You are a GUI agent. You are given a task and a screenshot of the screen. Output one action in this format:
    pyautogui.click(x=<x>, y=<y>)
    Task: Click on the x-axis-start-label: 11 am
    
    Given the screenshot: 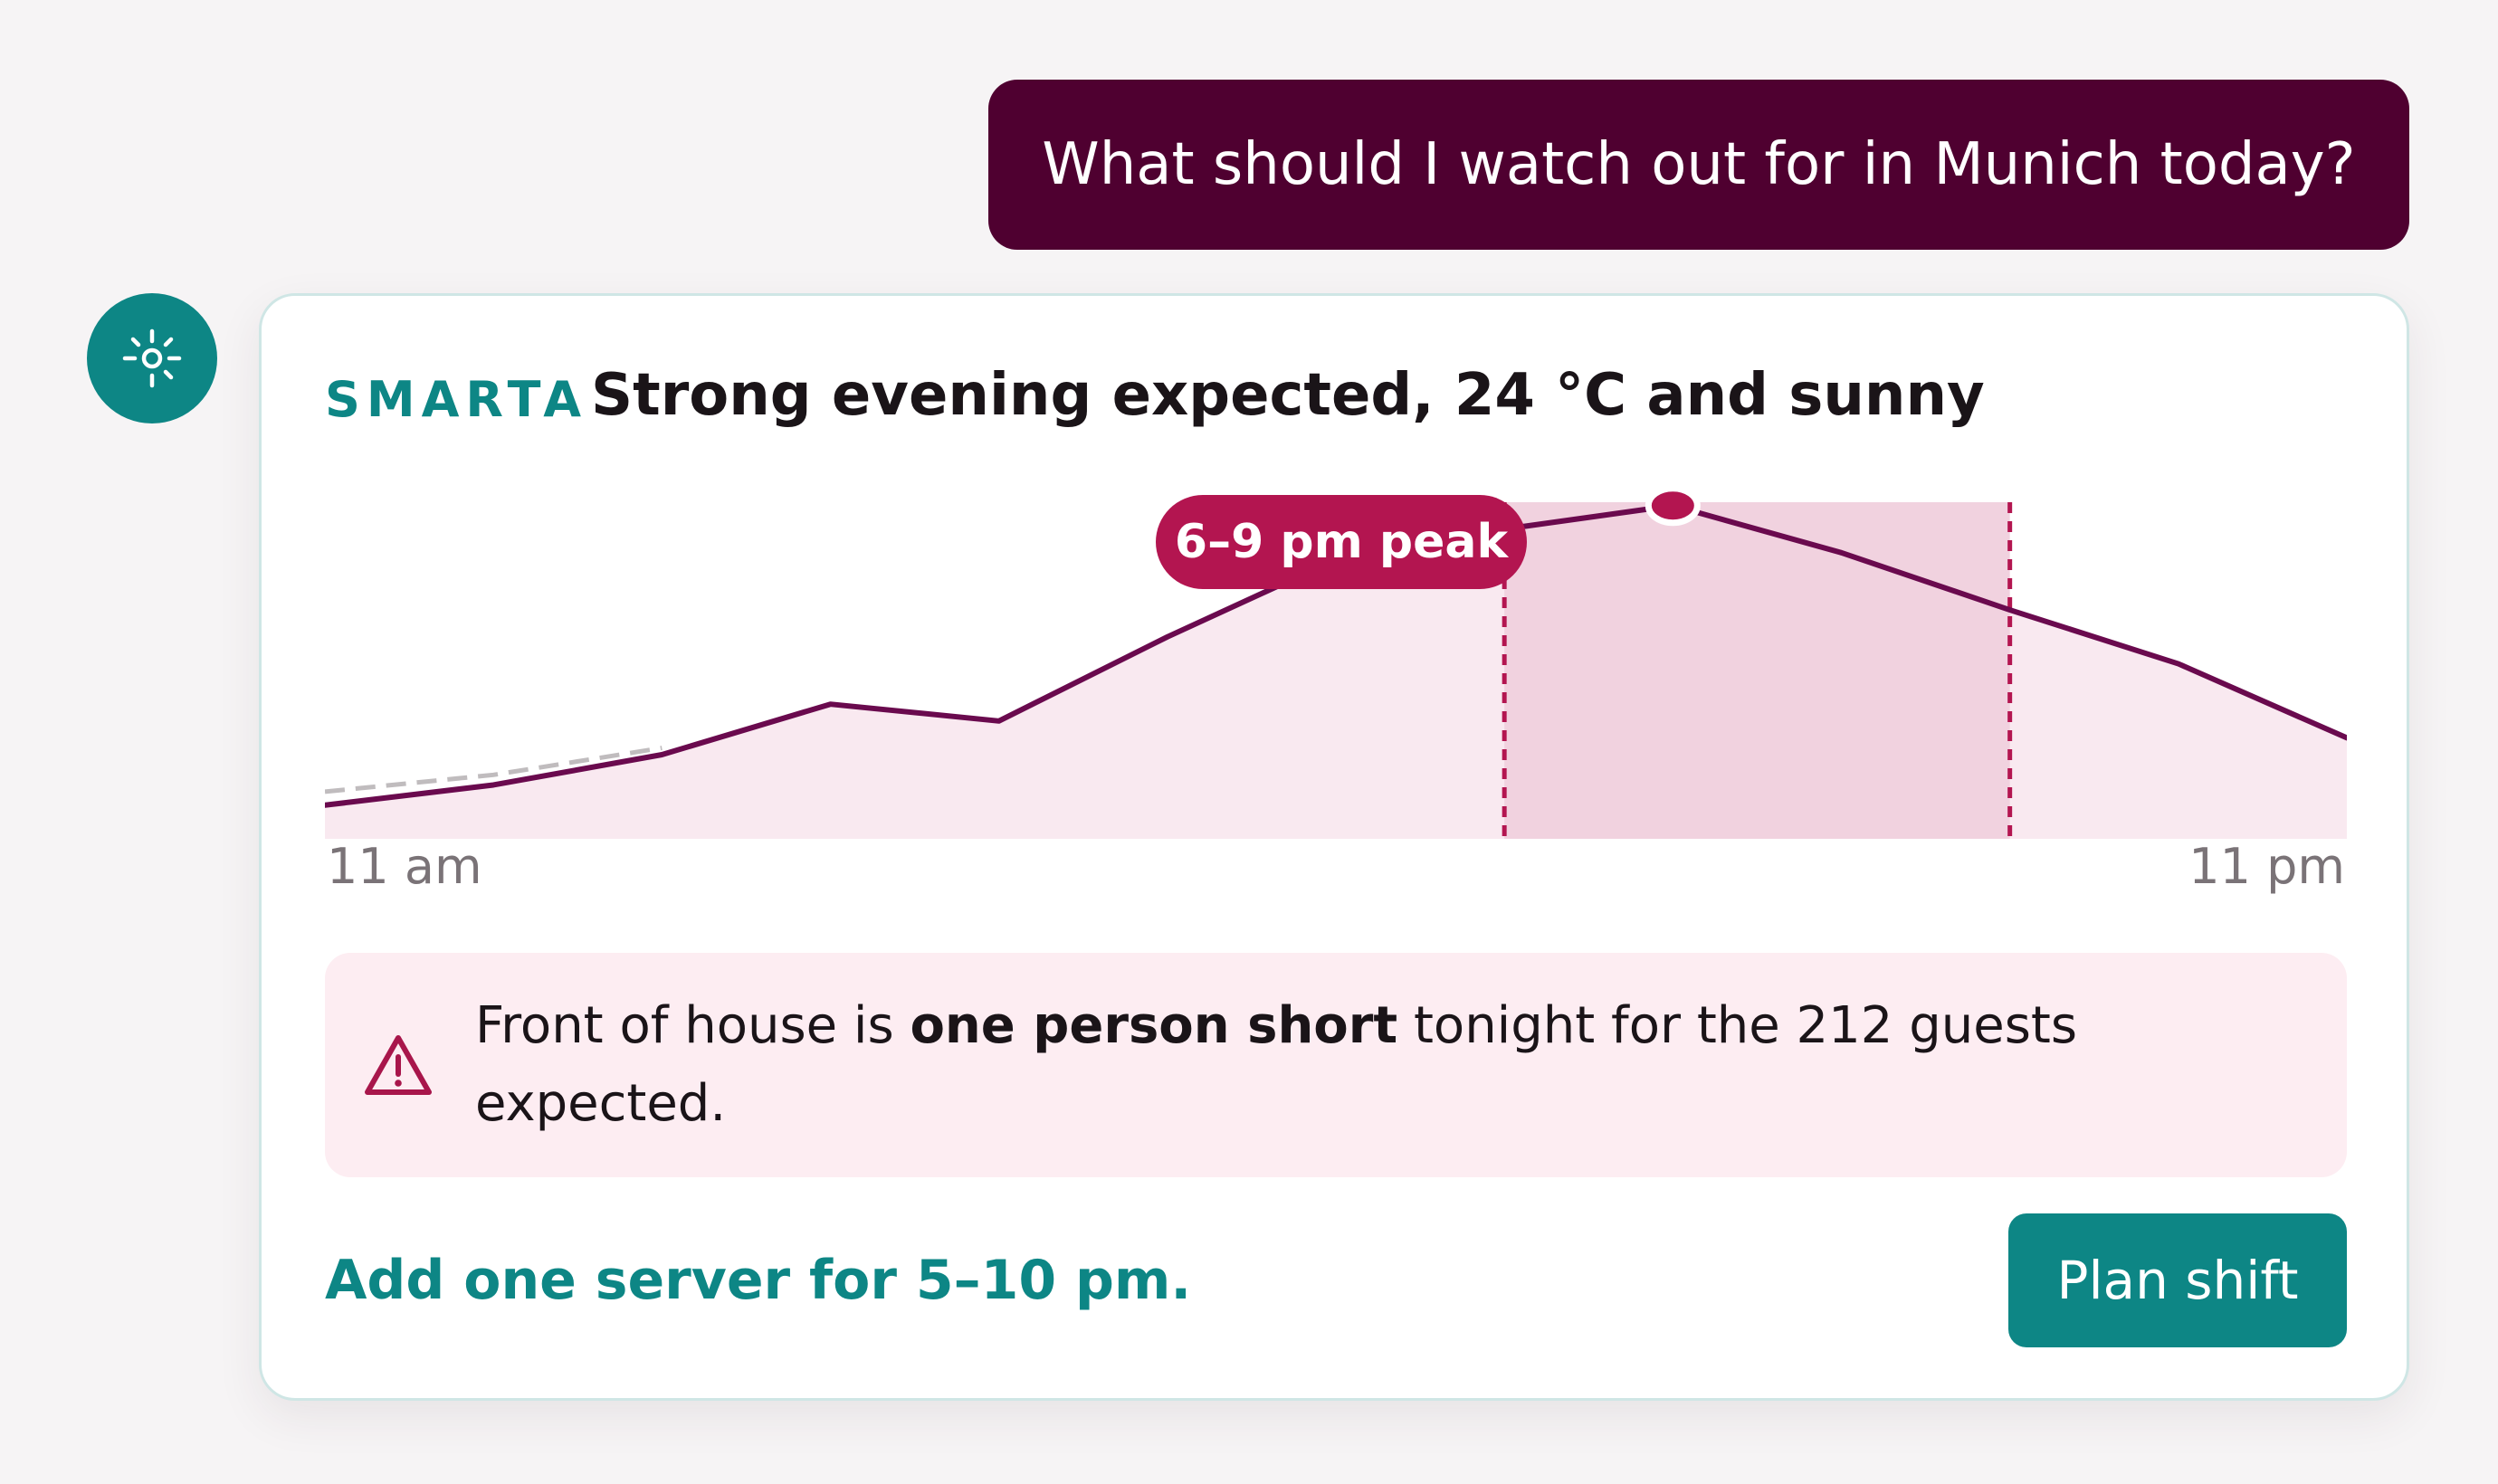 What is the action you would take?
    pyautogui.click(x=404, y=866)
    